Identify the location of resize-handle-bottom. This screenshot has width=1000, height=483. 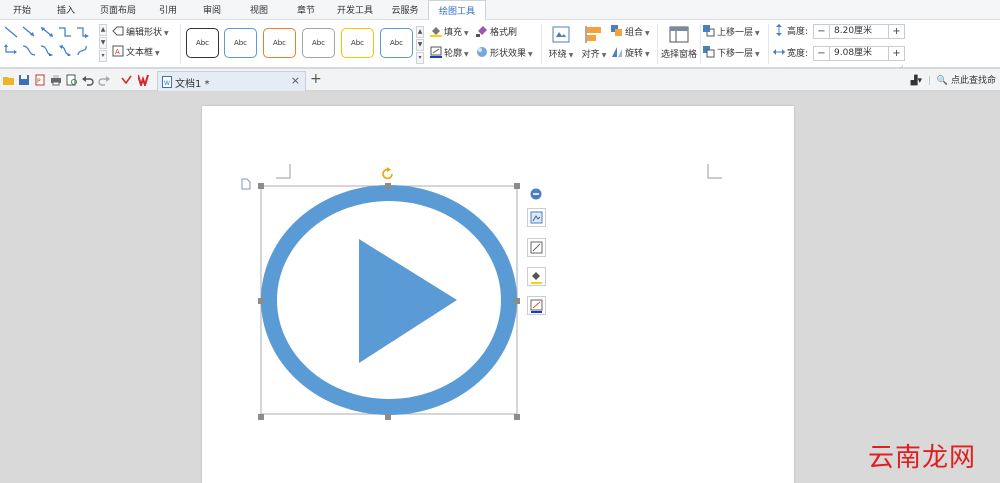
(388, 417).